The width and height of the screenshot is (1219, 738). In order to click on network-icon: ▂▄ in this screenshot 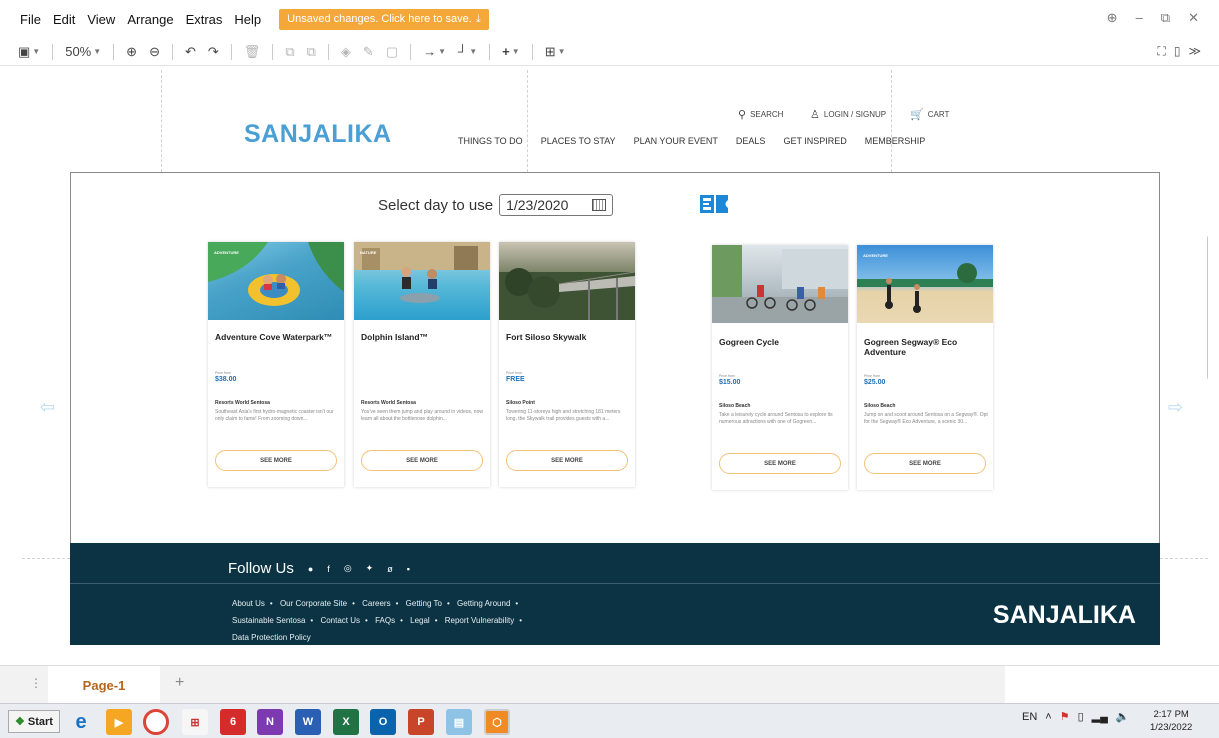, I will do `click(1100, 716)`.